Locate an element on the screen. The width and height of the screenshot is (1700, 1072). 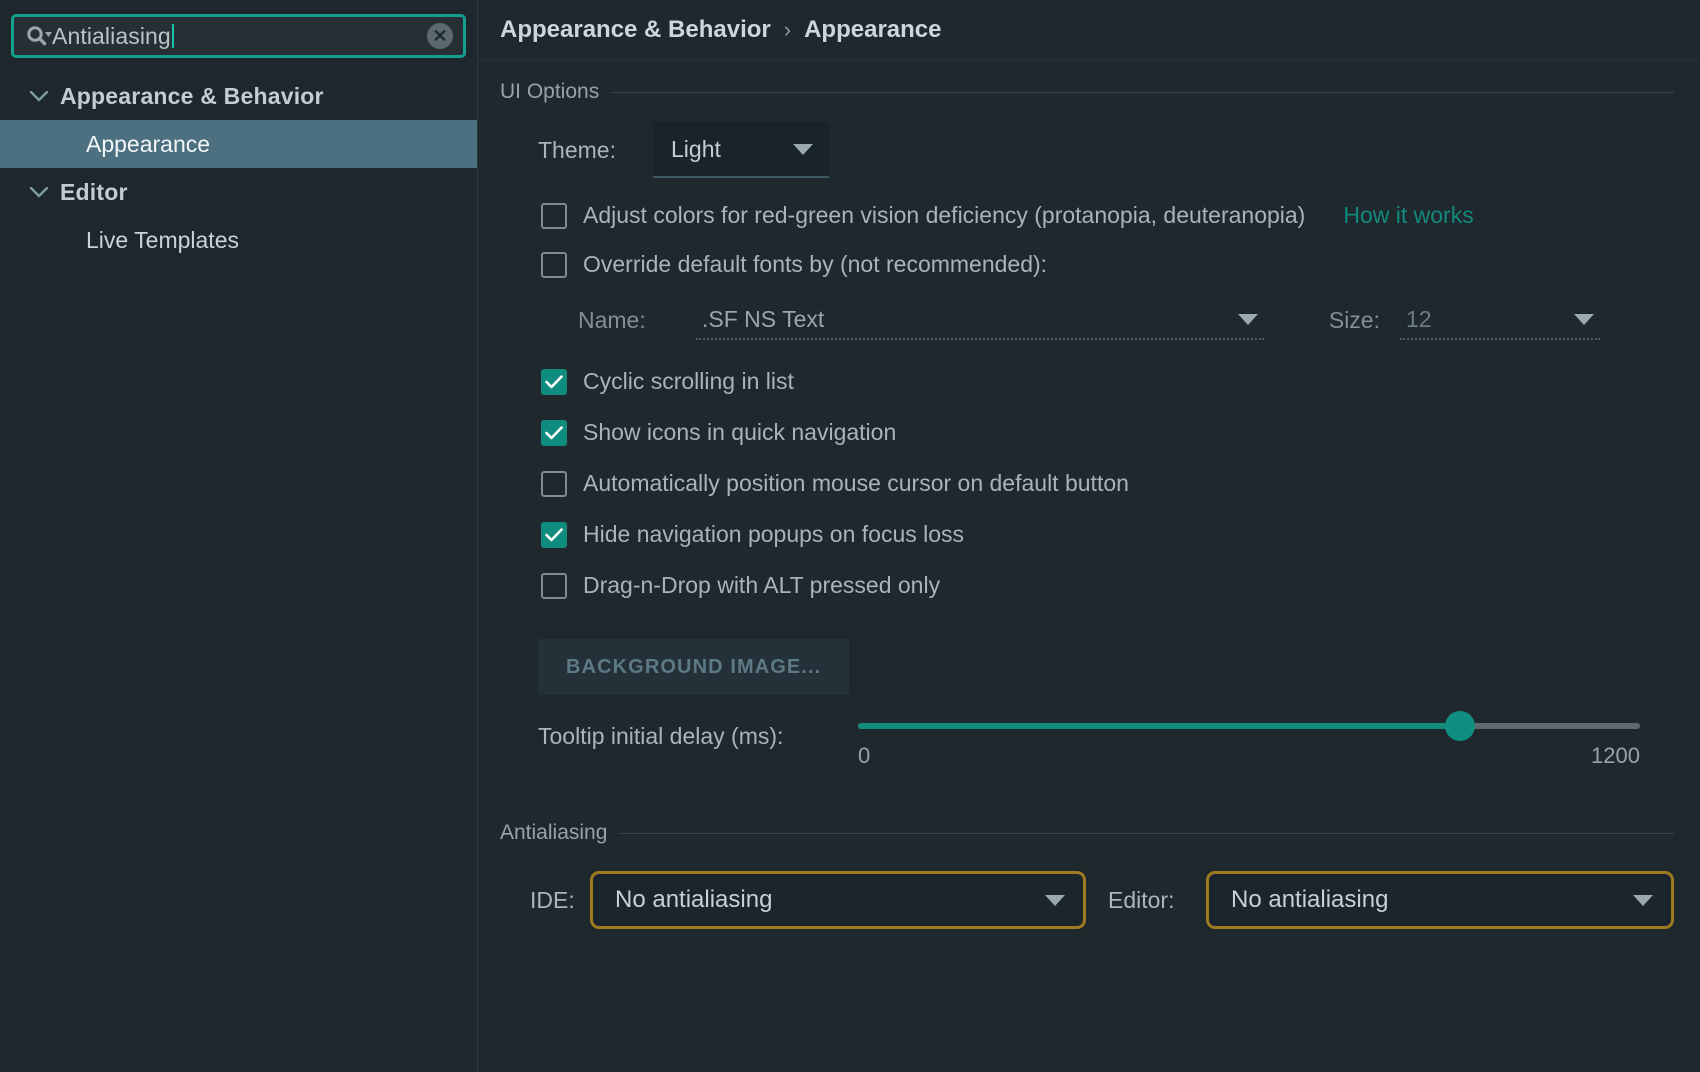
font-name-value: .SF NS Text is located at coordinates (763, 318).